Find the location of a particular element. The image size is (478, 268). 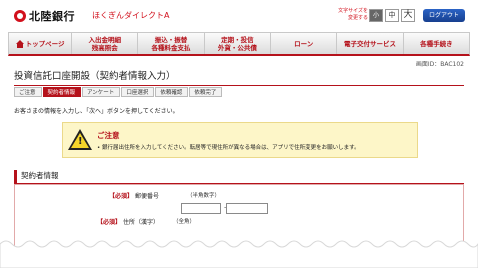

step-complete: 依頼完了 is located at coordinates (206, 92).